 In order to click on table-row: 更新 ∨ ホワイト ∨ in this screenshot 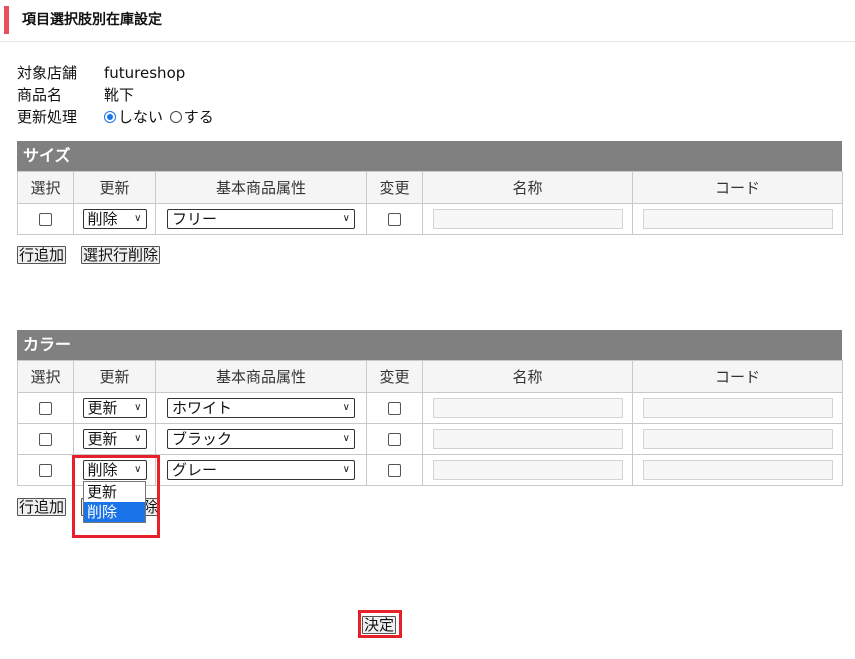, I will do `click(430, 408)`.